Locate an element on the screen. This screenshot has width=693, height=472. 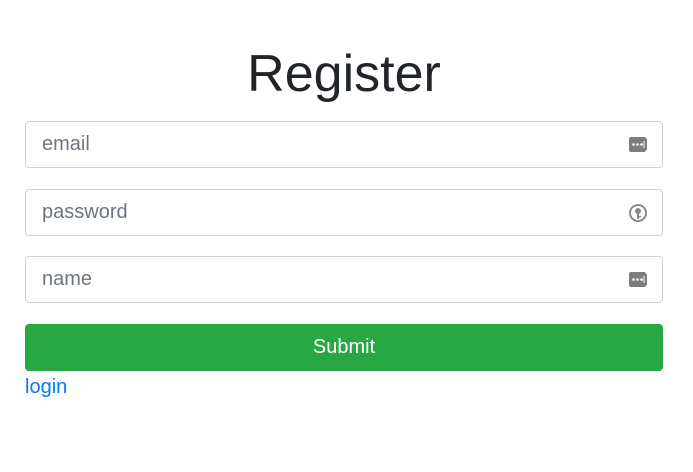
email-input is located at coordinates (344, 144).